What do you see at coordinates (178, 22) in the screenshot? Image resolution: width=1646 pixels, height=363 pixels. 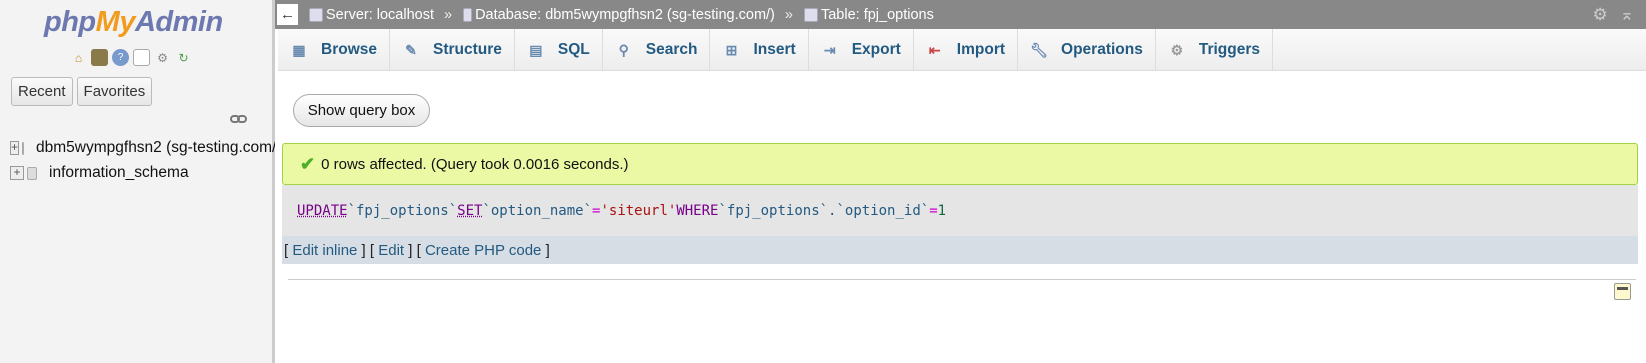 I see `logo-admin: Admin` at bounding box center [178, 22].